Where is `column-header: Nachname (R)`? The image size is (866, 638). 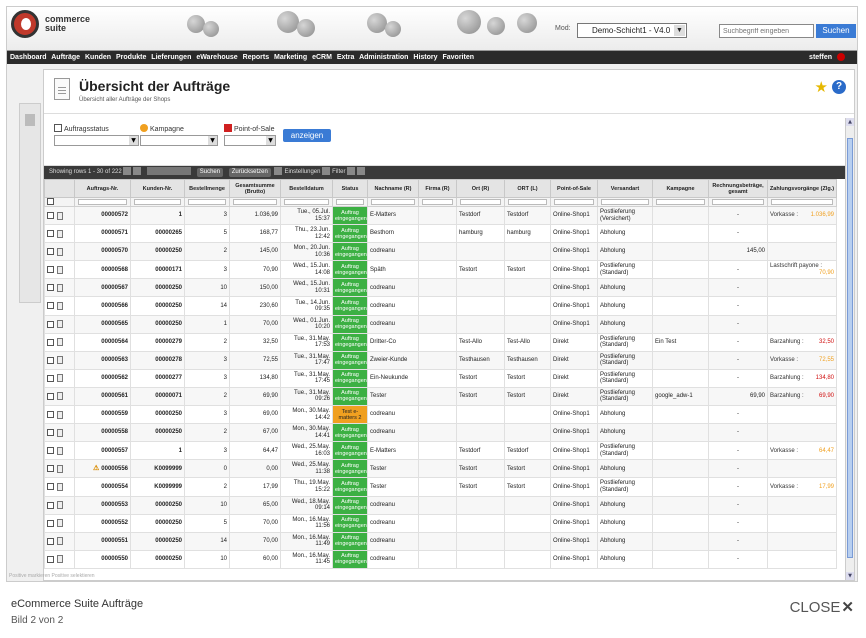
column-header: Nachname (R) is located at coordinates (393, 188).